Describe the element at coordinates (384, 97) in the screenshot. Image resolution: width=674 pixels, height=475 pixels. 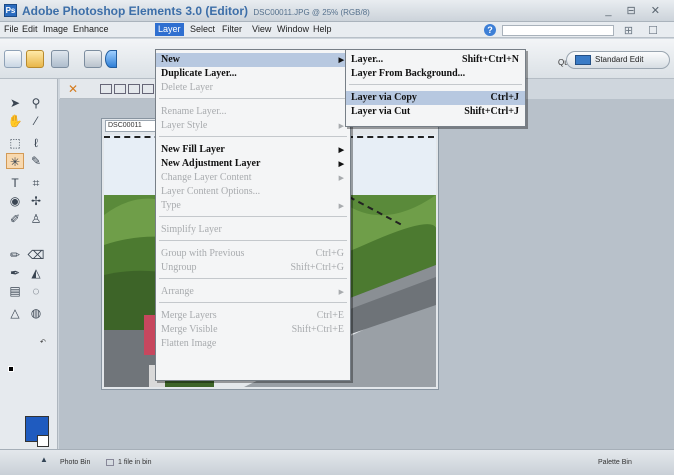
I see `menu-item-label: Layer via Copy` at that location.